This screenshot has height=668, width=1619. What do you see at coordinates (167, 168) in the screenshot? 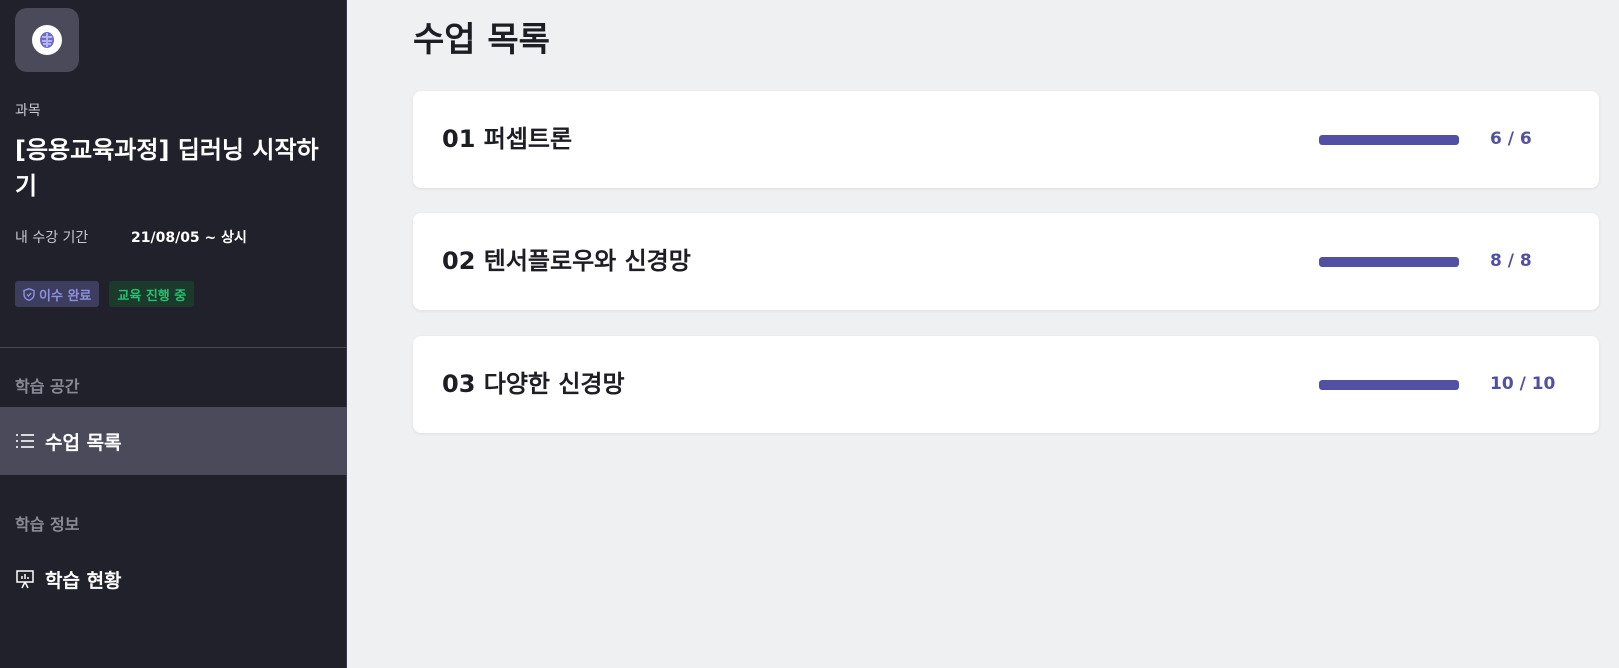
I see `course-title: [응용교육과정] 딥러닝 시작하기` at bounding box center [167, 168].